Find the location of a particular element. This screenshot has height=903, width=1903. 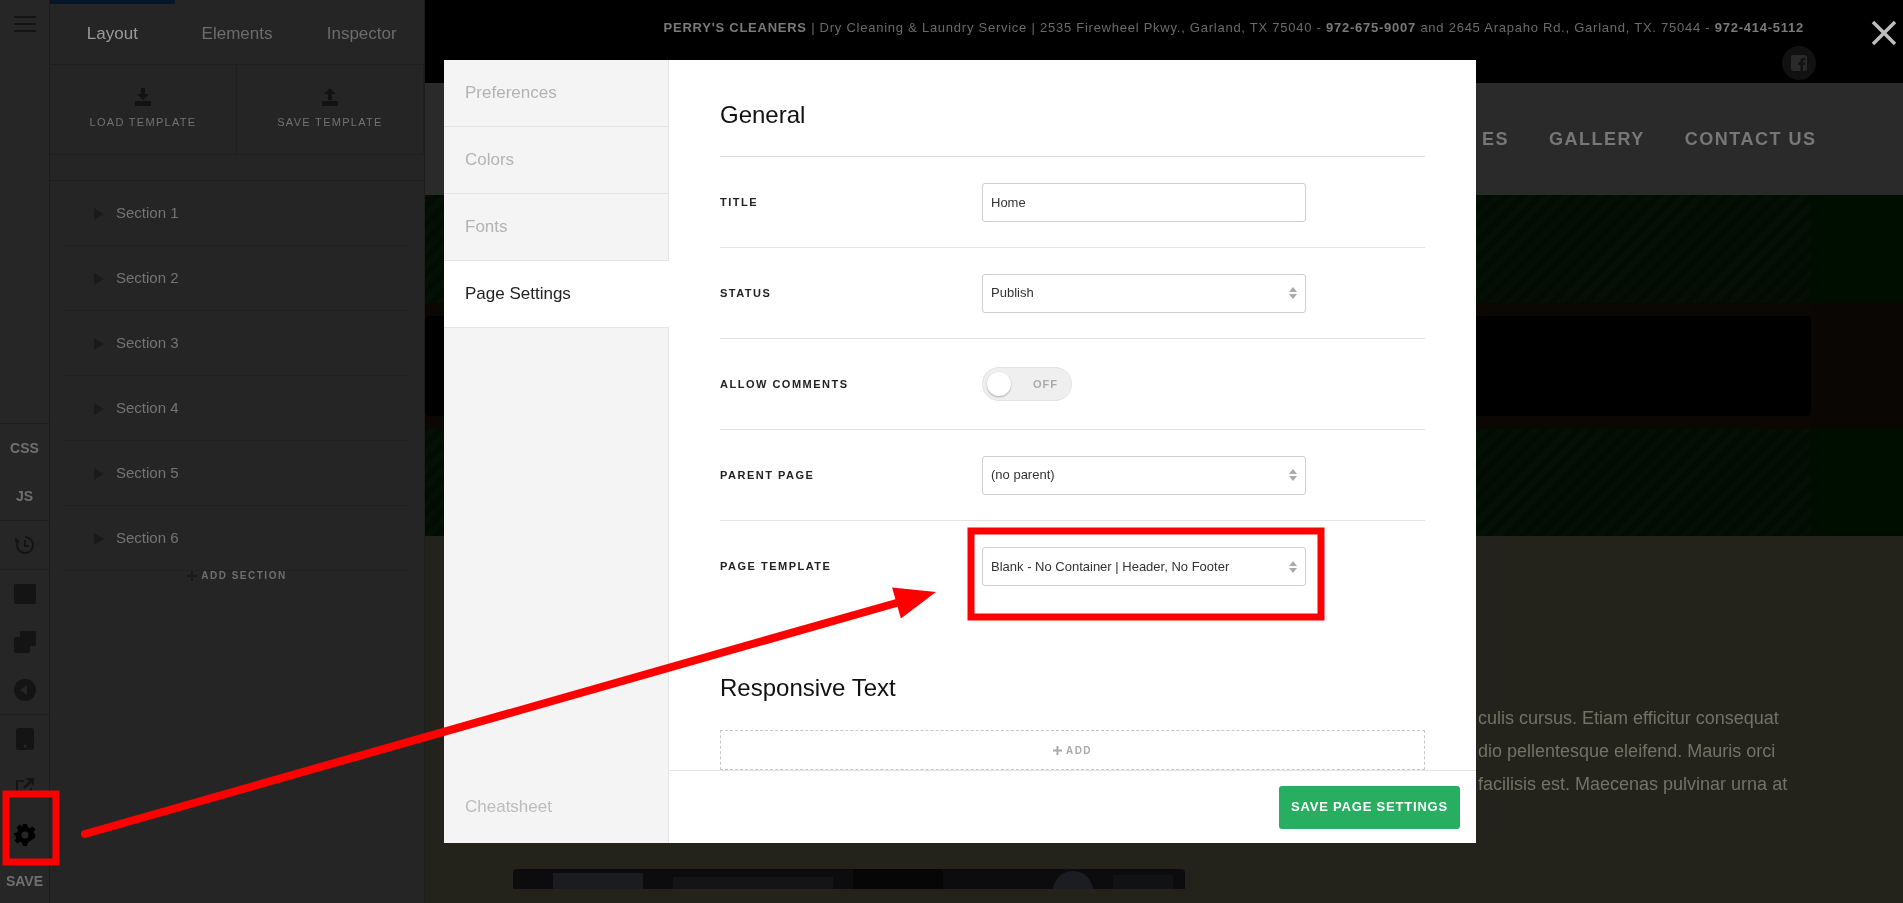

field-label: ALLOW COMMENTS is located at coordinates (785, 384).